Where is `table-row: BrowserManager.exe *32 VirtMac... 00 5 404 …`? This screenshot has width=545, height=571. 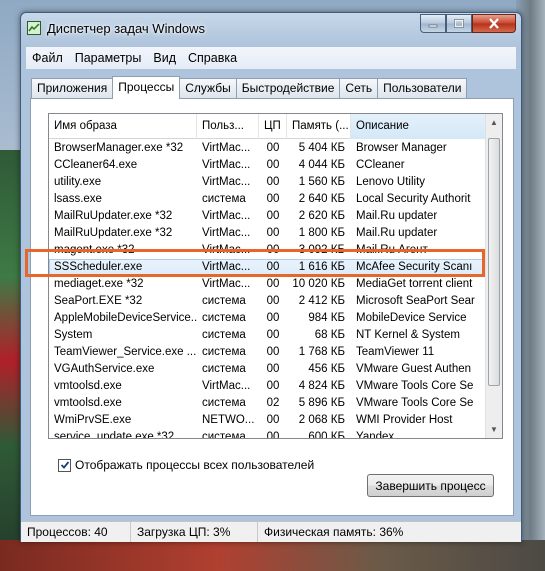
table-row: BrowserManager.exe *32 VirtMac... 00 5 404 … is located at coordinates (267, 148).